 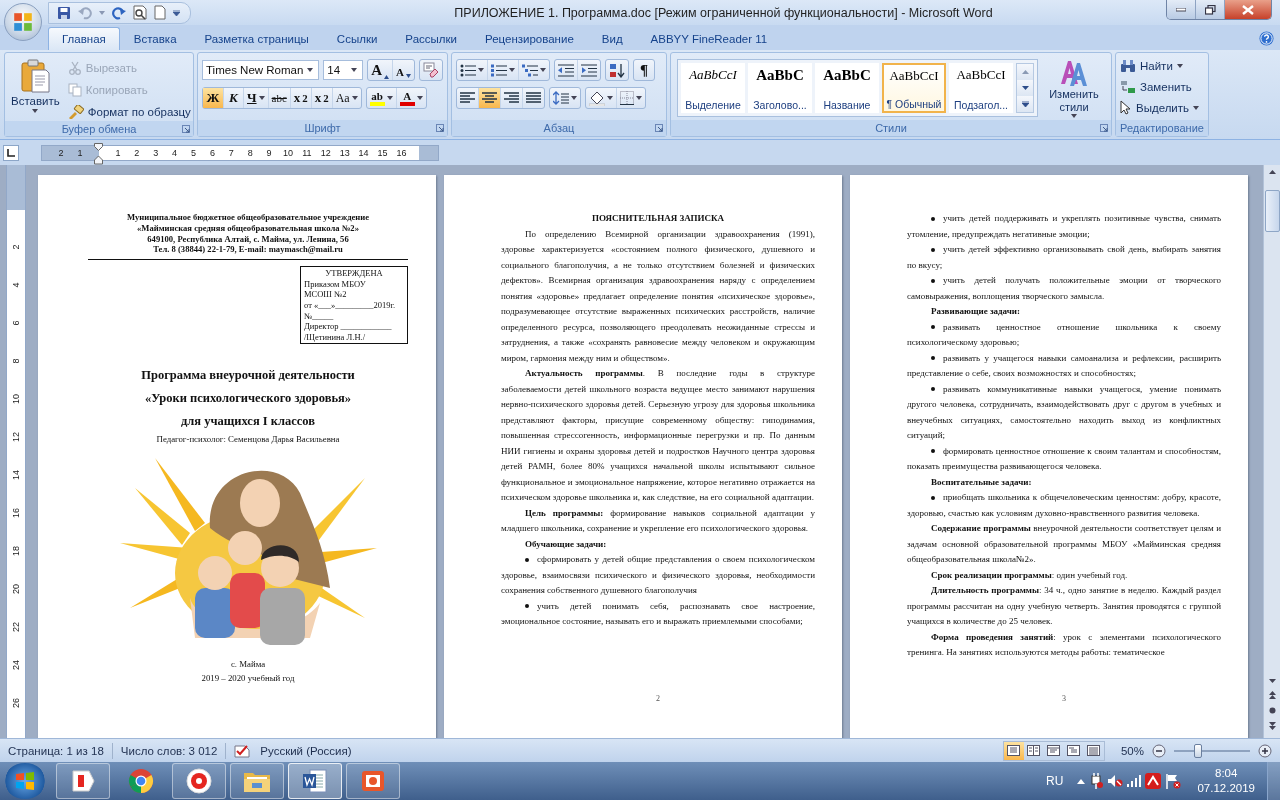 What do you see at coordinates (261, 70) in the screenshot?
I see `font-name-field: Times New Roman` at bounding box center [261, 70].